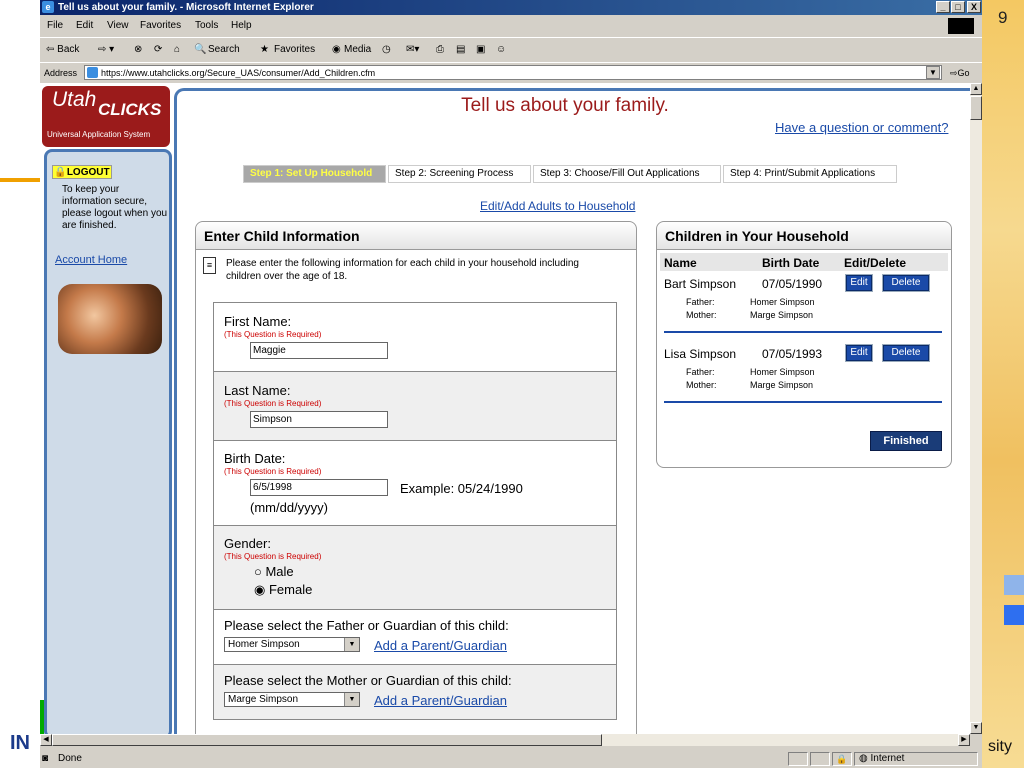 The width and height of the screenshot is (1024, 768). Describe the element at coordinates (792, 284) in the screenshot. I see `child-birth: 07/05/1990` at that location.